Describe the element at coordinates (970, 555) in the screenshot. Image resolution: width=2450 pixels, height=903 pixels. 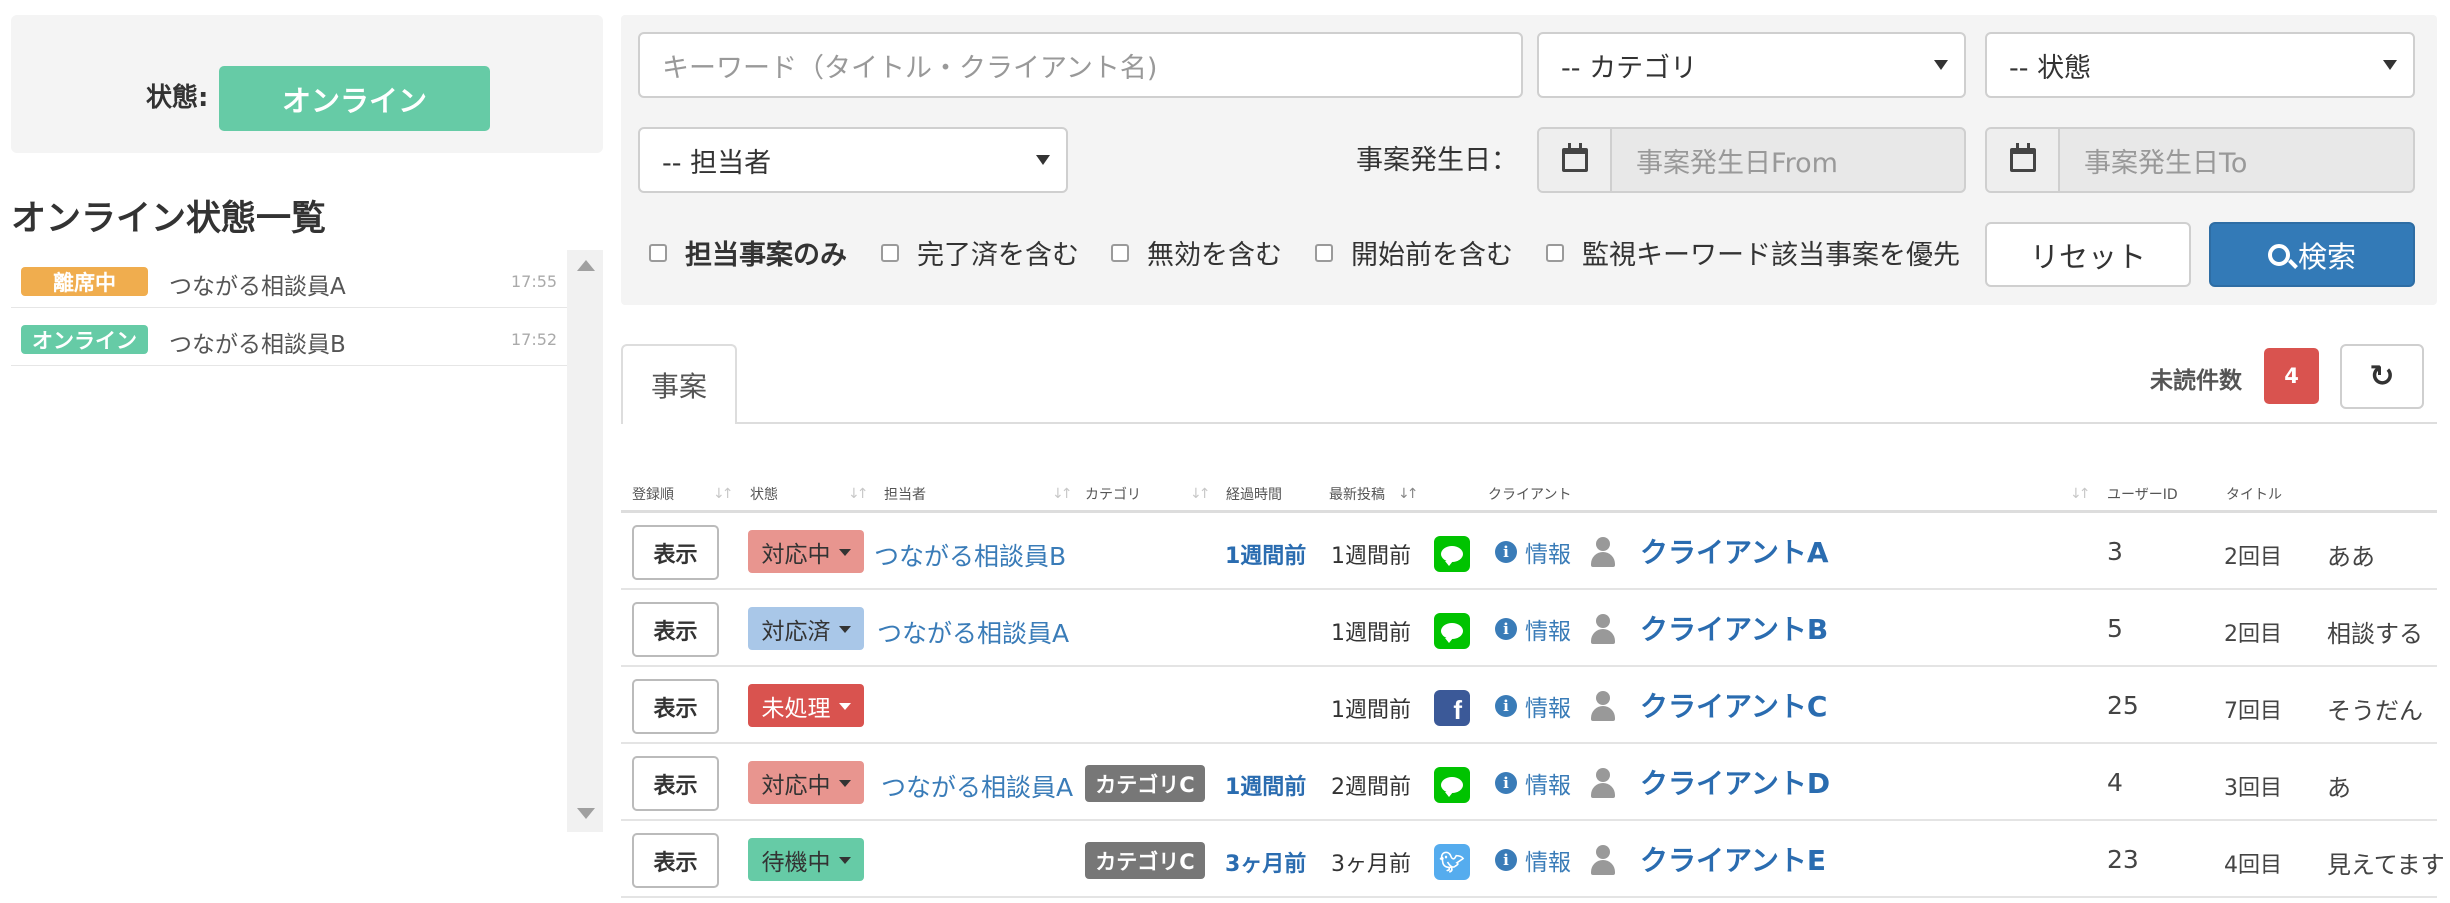
I see `assignee-link: つながる相談員B` at that location.